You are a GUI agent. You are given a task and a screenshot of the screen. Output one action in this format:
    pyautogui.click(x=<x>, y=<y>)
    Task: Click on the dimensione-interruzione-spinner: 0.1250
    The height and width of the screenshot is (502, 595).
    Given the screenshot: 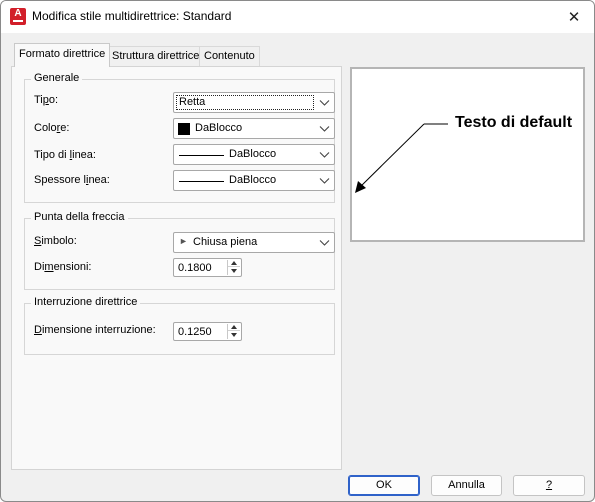 What is the action you would take?
    pyautogui.click(x=207, y=331)
    